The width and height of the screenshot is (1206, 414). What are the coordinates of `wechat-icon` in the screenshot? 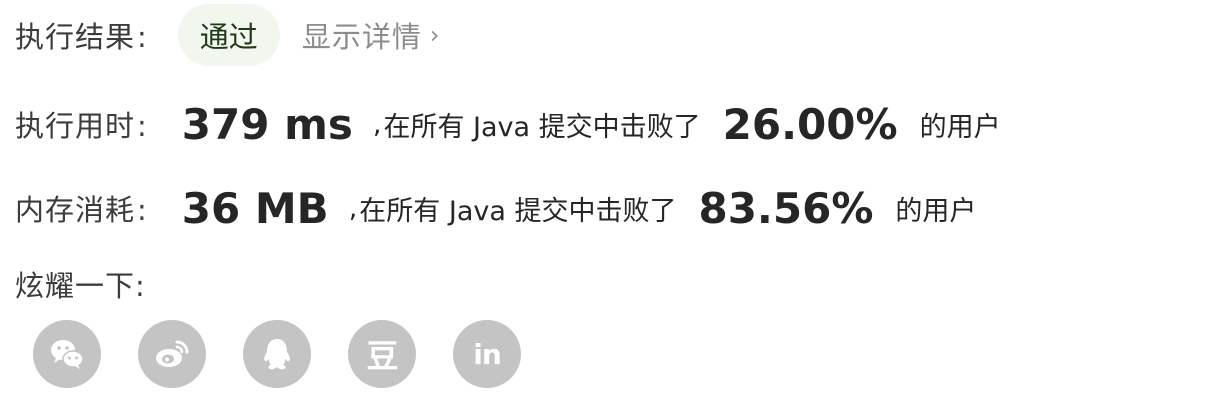 It's located at (67, 354).